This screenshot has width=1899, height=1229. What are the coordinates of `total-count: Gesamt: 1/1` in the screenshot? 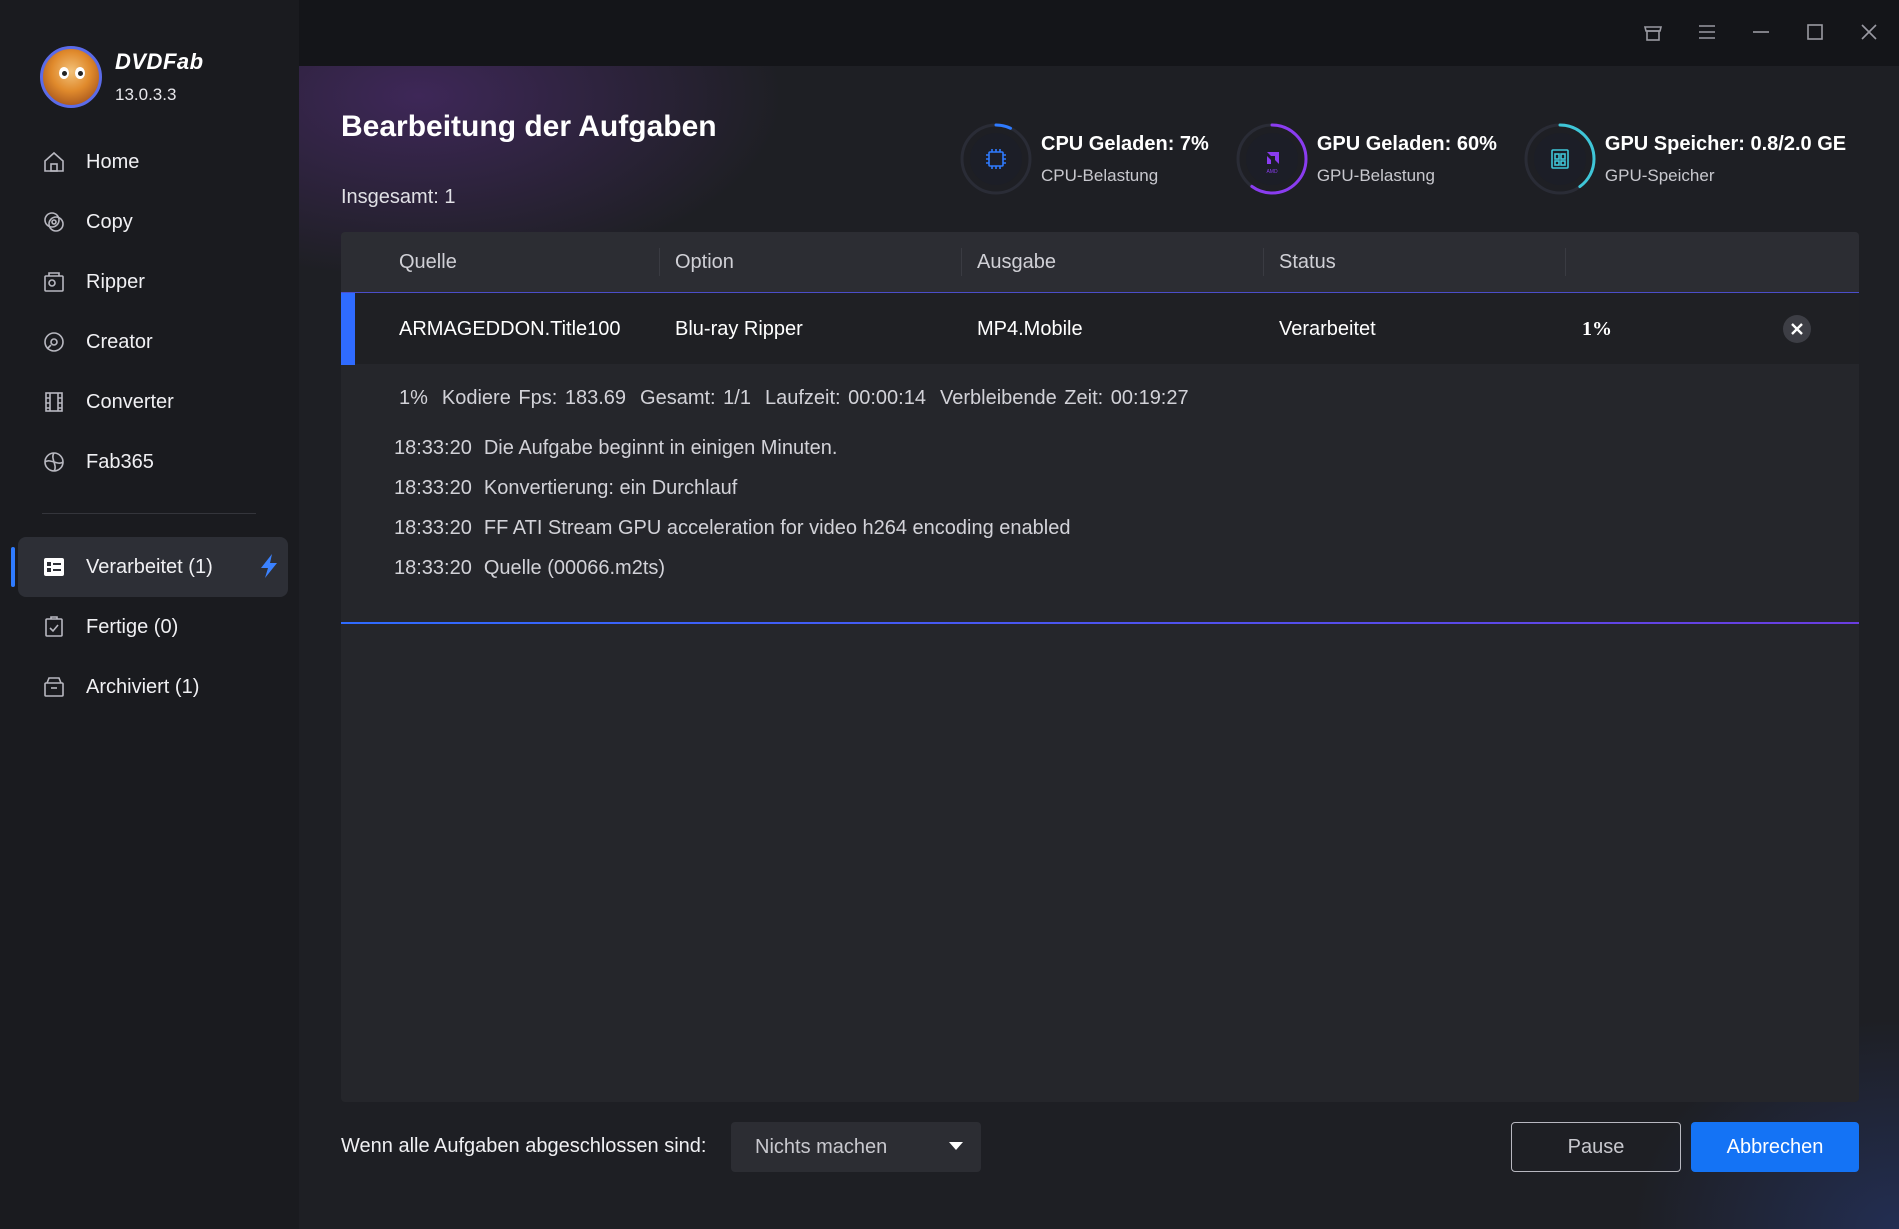 It's located at (695, 398).